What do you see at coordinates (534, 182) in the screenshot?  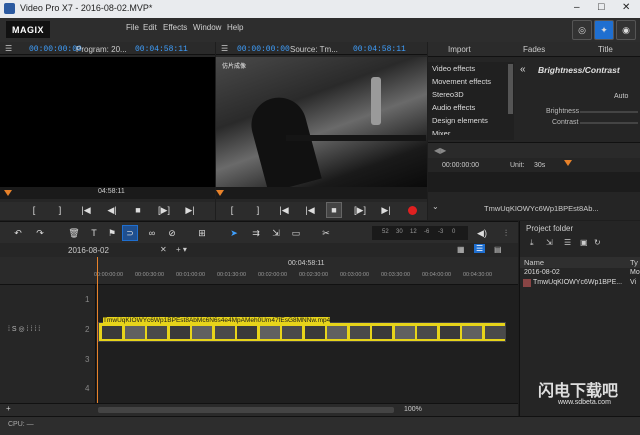 I see `effects-keyframe-area` at bounding box center [534, 182].